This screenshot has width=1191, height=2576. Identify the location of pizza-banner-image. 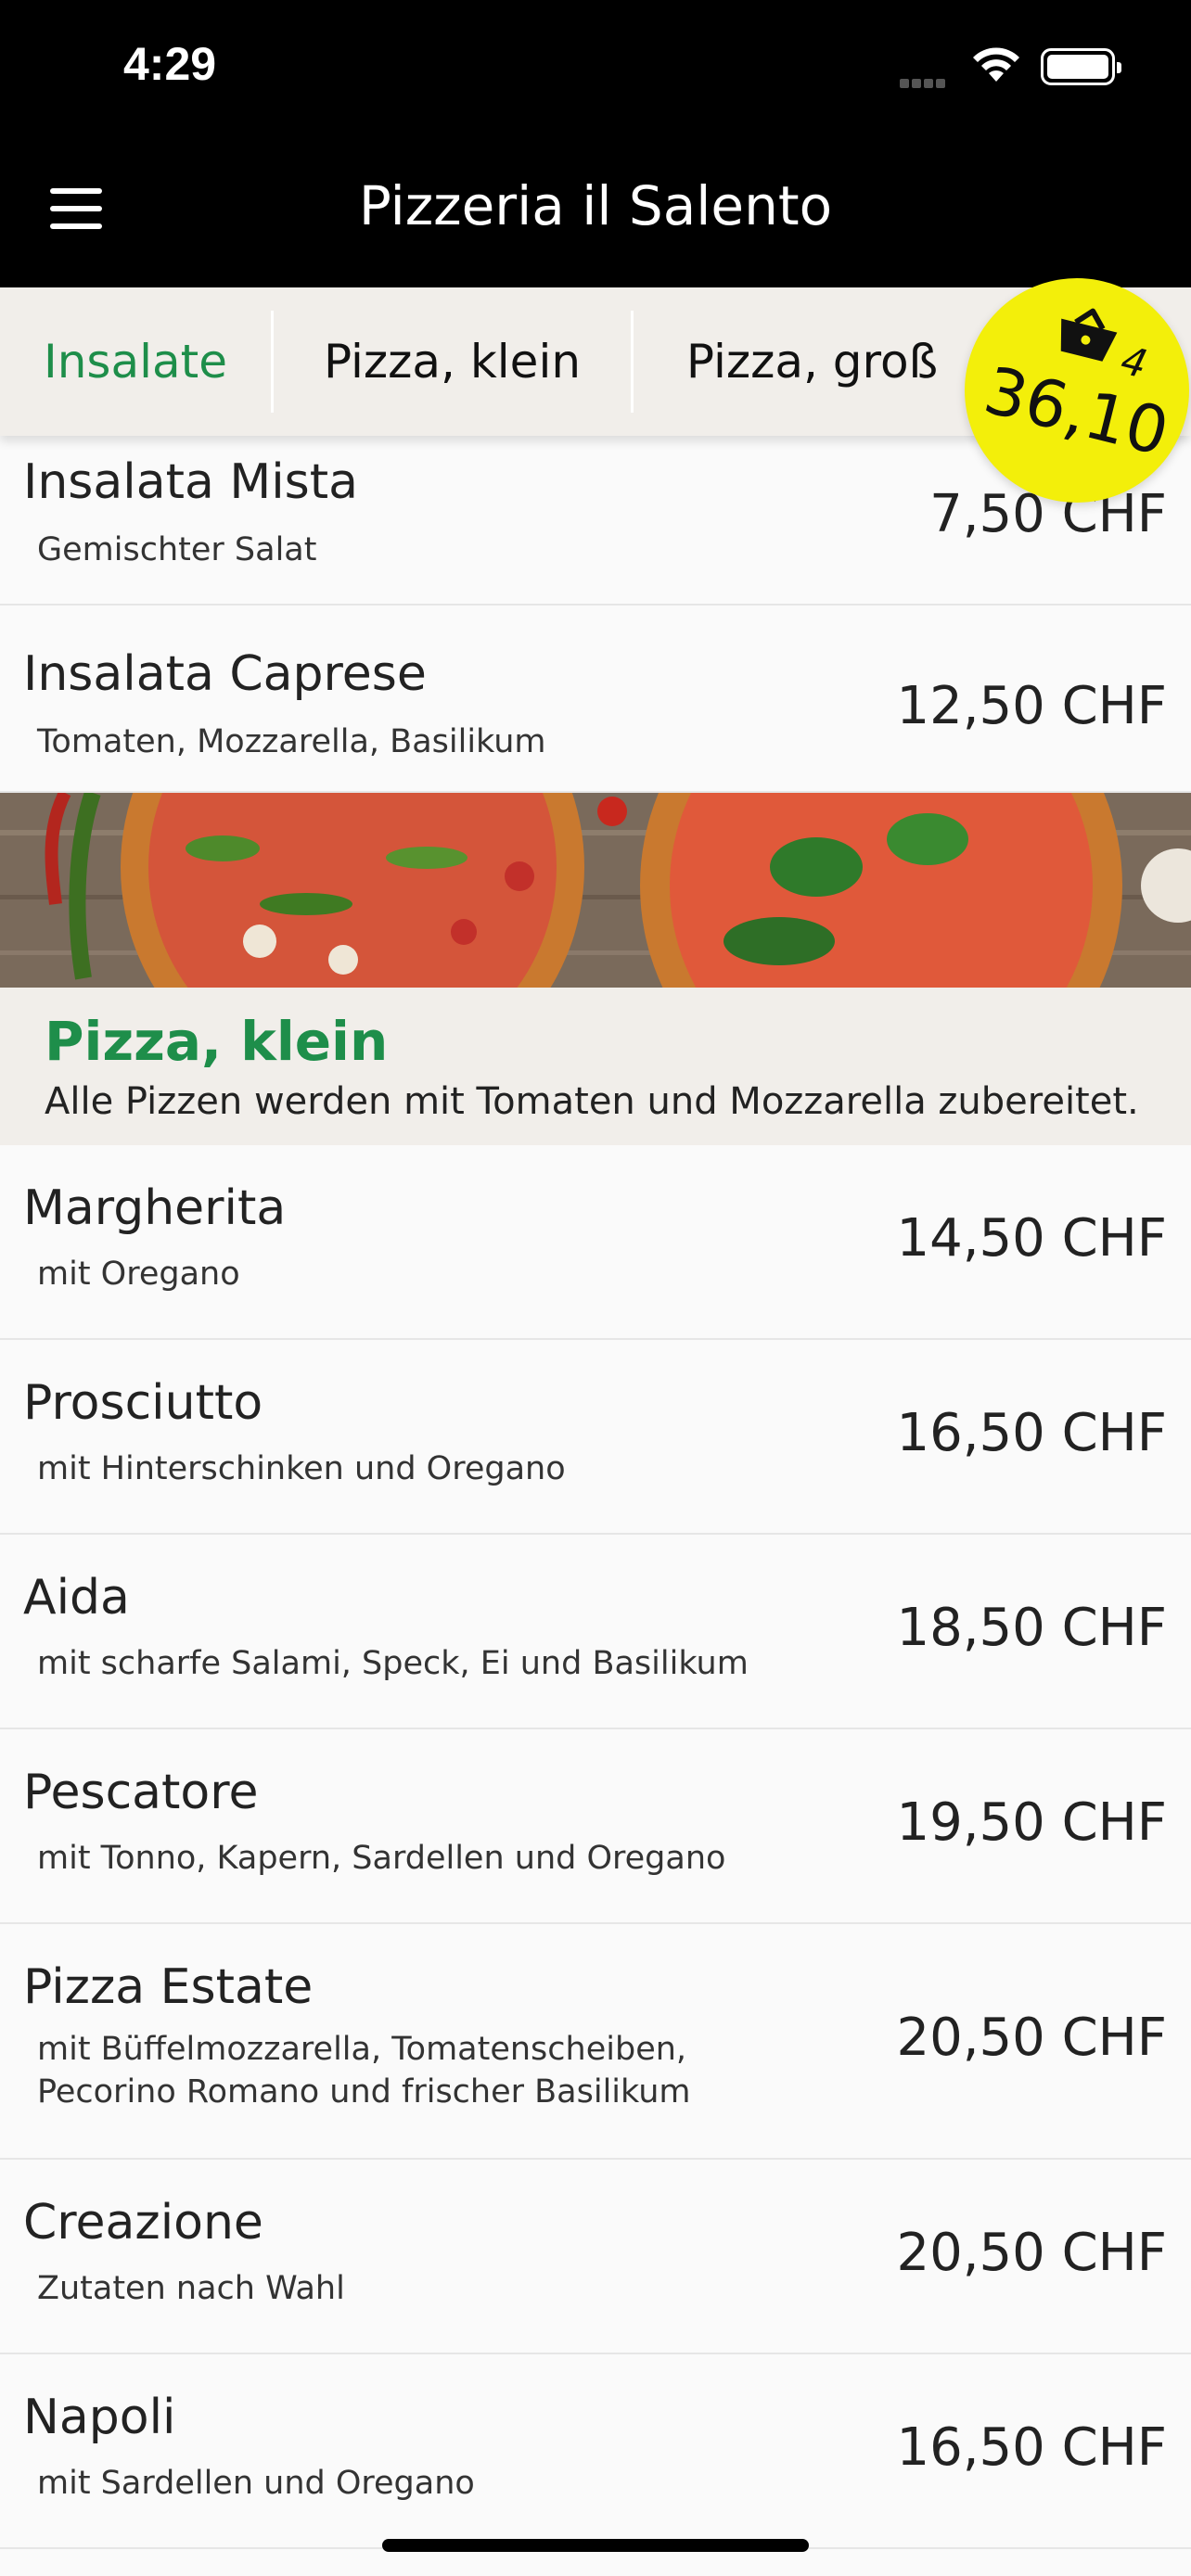
(595, 890).